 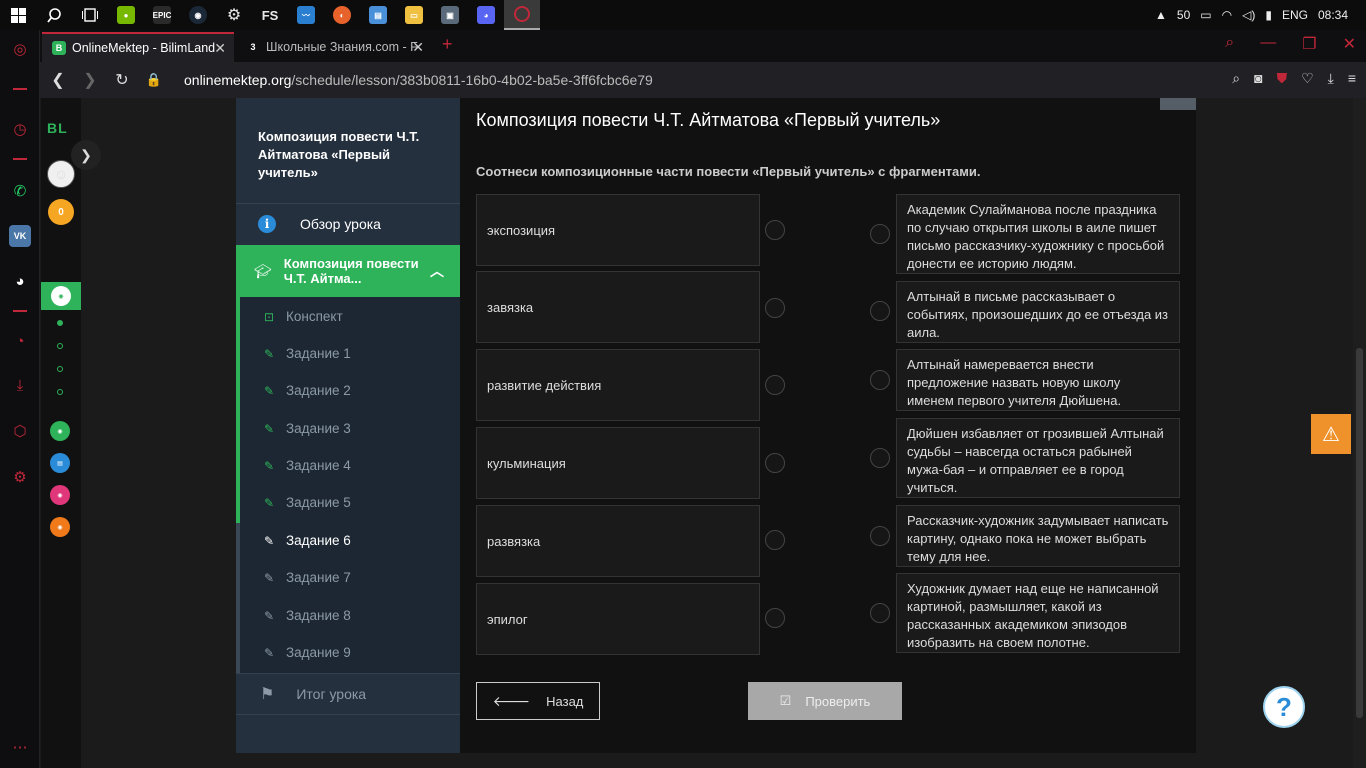 I want to click on warning-icon: ⚠, so click(x=1331, y=434).